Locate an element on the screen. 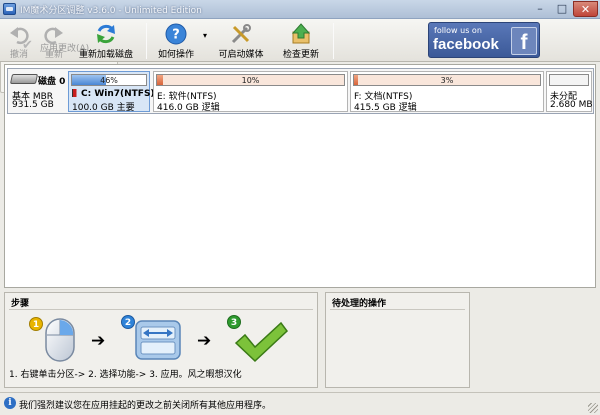  help-icon: ? is located at coordinates (176, 34).